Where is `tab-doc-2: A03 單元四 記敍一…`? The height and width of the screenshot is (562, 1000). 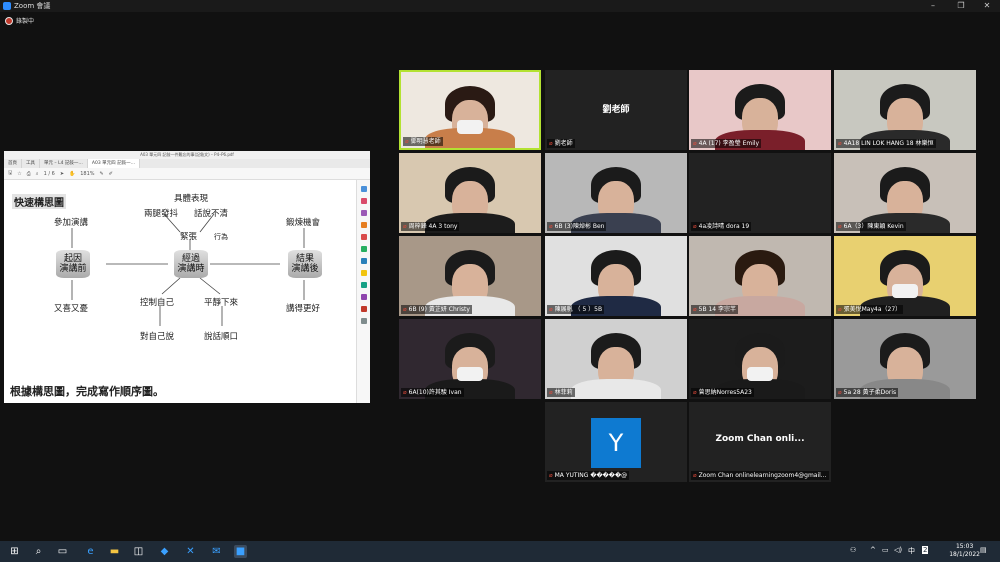 tab-doc-2: A03 單元四 記敍一… is located at coordinates (114, 163).